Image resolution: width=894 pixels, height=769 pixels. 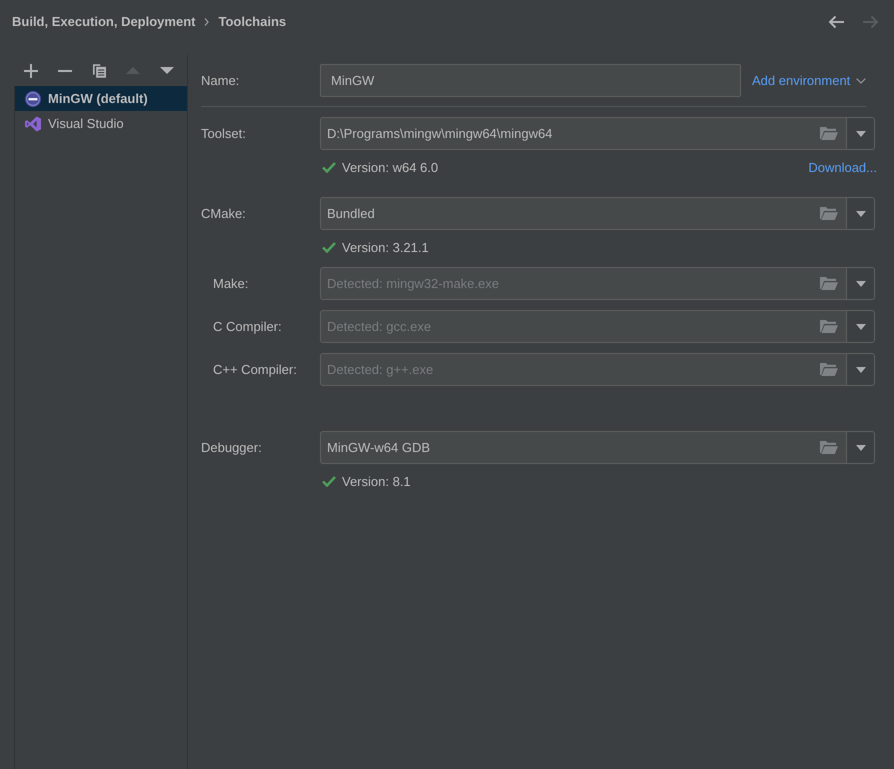 What do you see at coordinates (583, 213) in the screenshot?
I see `combo-field: Bundled` at bounding box center [583, 213].